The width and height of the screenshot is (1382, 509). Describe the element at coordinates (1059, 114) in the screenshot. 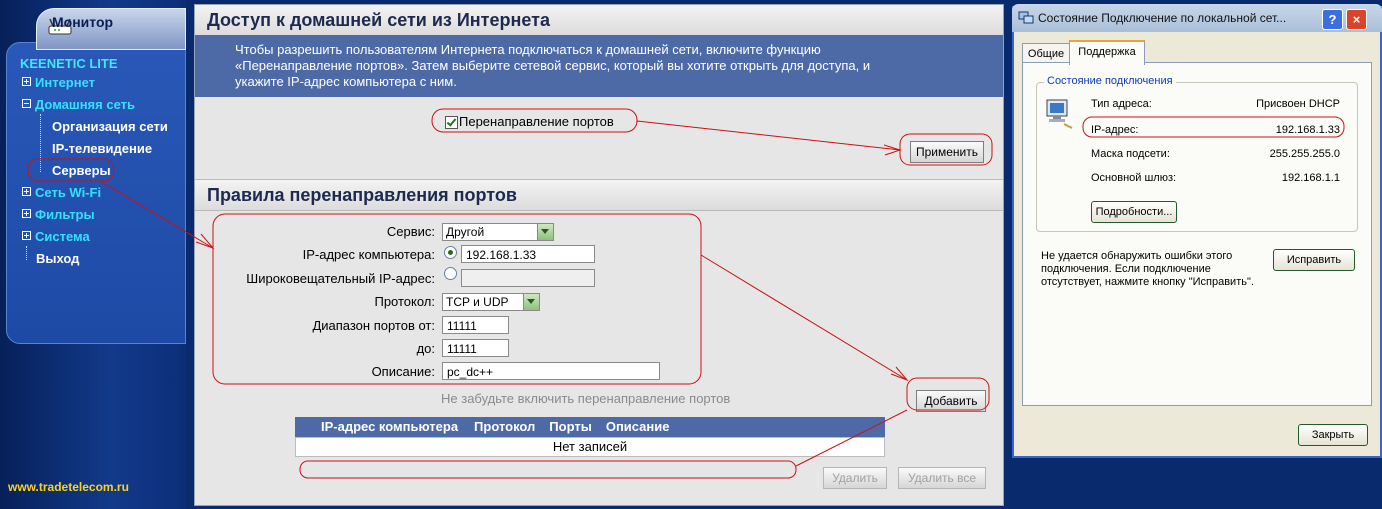

I see `computer-network-icon` at that location.